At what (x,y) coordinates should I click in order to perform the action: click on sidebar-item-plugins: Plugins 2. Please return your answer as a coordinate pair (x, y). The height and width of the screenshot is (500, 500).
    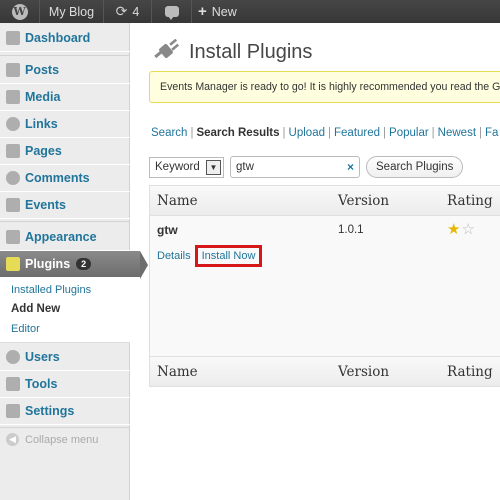
    Looking at the image, I should click on (74, 265).